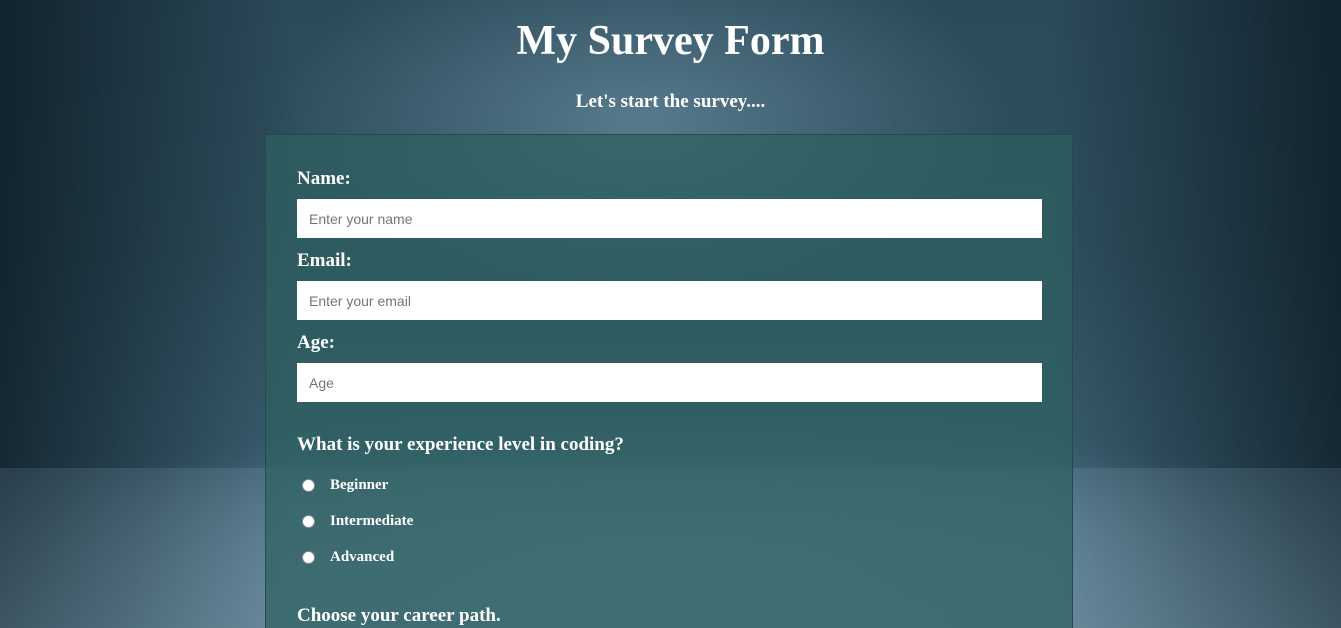 The height and width of the screenshot is (628, 1341). What do you see at coordinates (669, 218) in the screenshot?
I see `name-input` at bounding box center [669, 218].